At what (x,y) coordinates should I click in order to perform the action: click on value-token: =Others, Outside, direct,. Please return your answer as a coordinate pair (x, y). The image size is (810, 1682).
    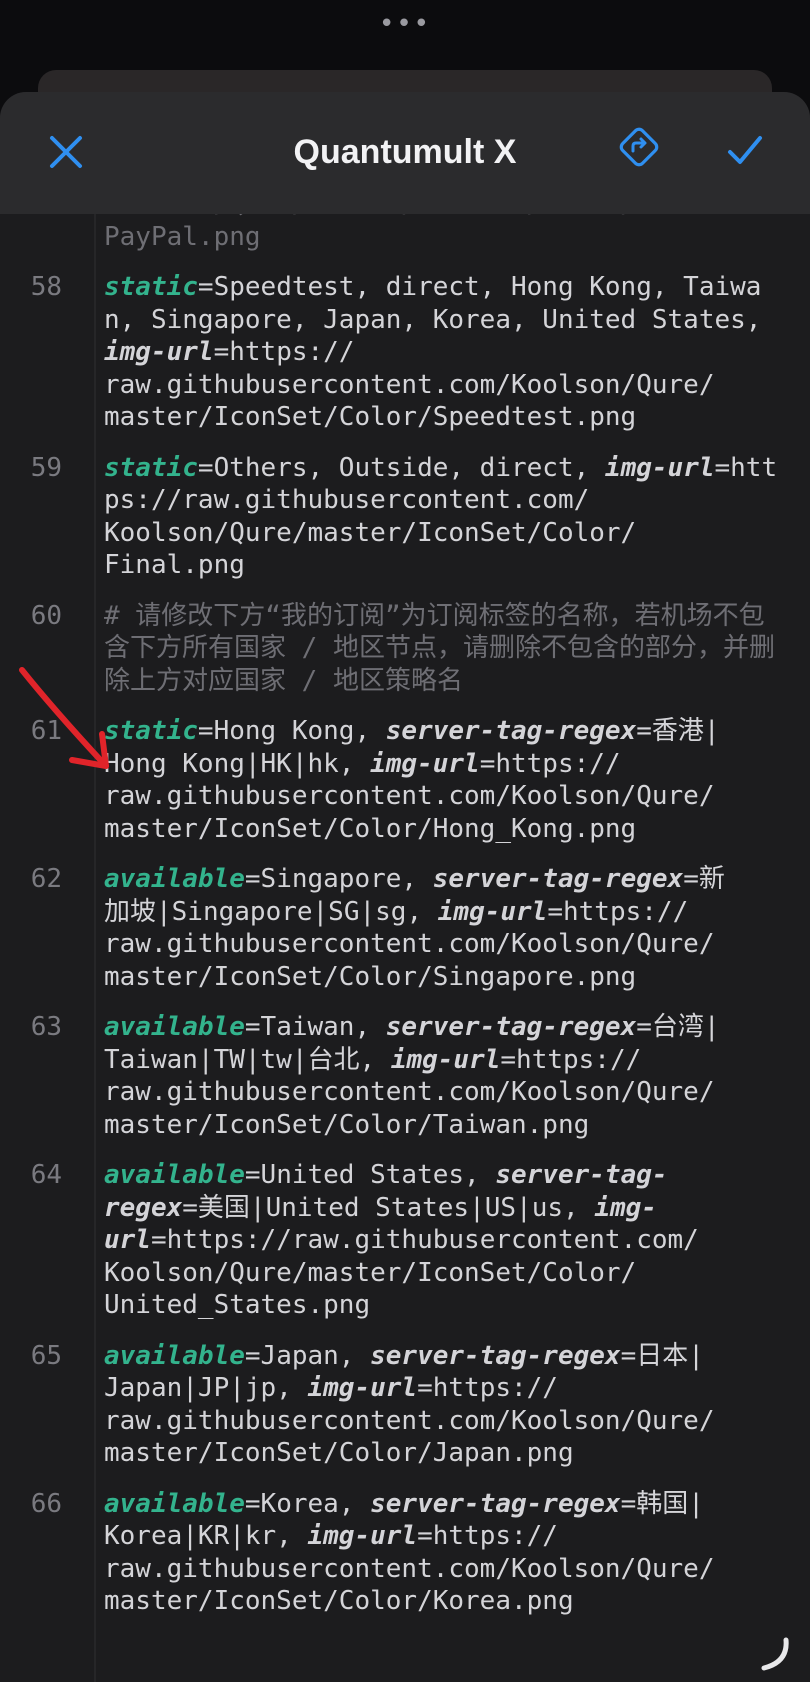
    Looking at the image, I should click on (401, 467).